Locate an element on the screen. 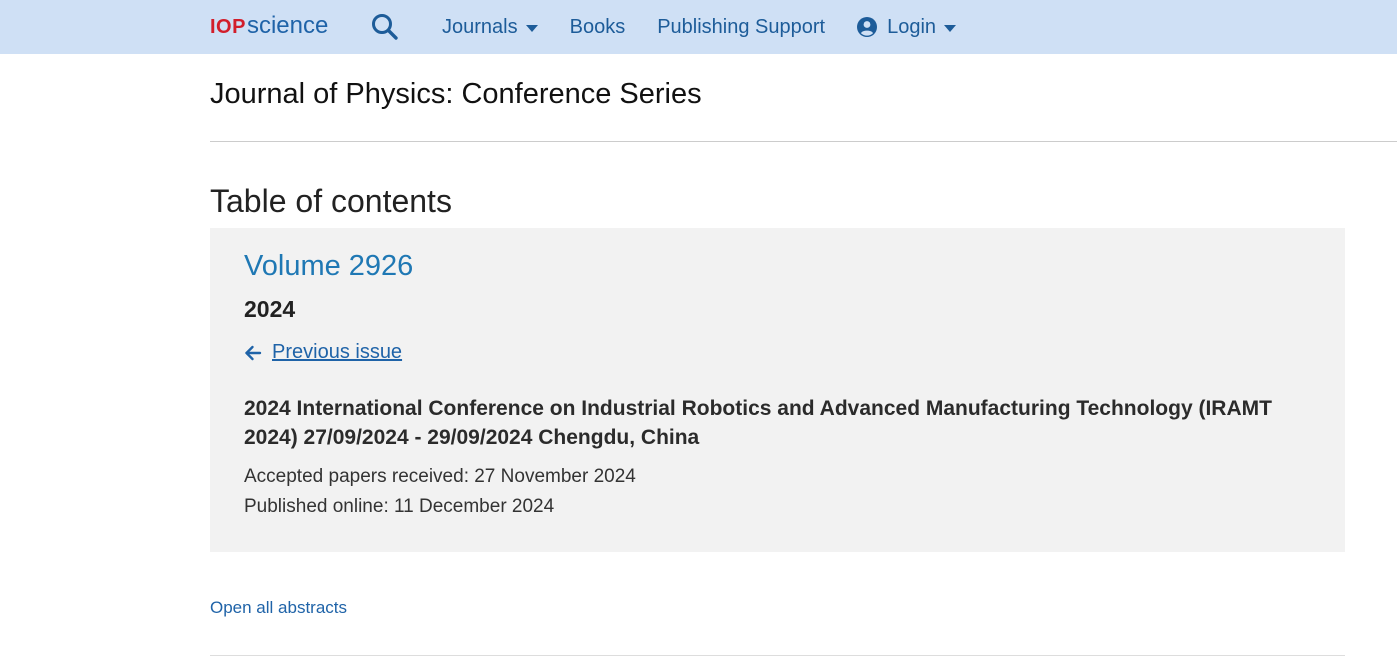  previous-issue-link: Previous issue is located at coordinates (323, 352).